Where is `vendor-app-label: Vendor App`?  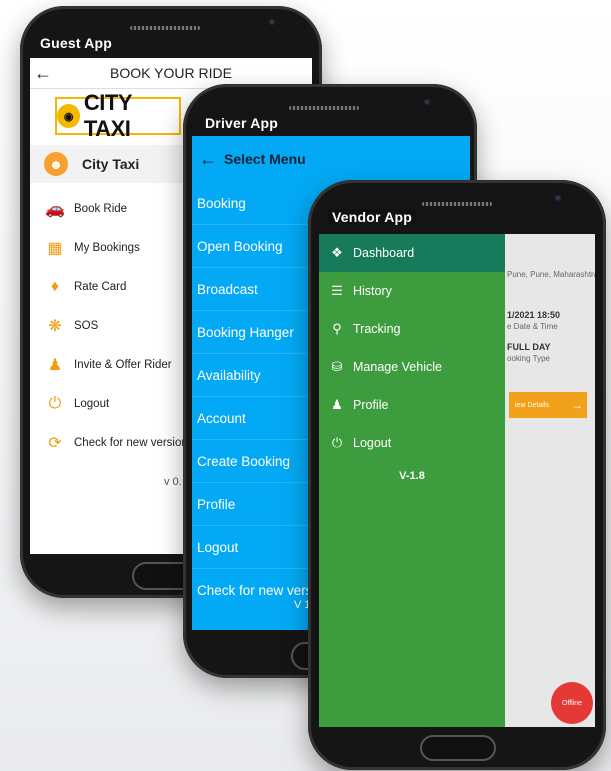 vendor-app-label: Vendor App is located at coordinates (372, 217).